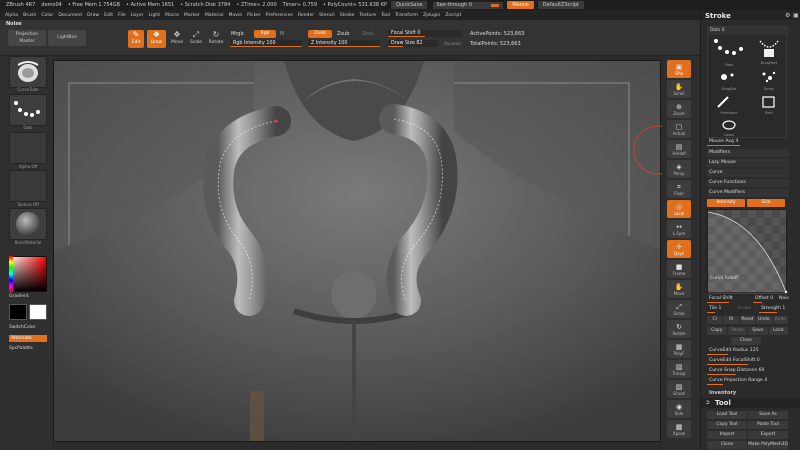 Image resolution: width=800 pixels, height=450 pixels. Describe the element at coordinates (726, 203) in the screenshot. I see `intensity-toggle: Intensity` at that location.